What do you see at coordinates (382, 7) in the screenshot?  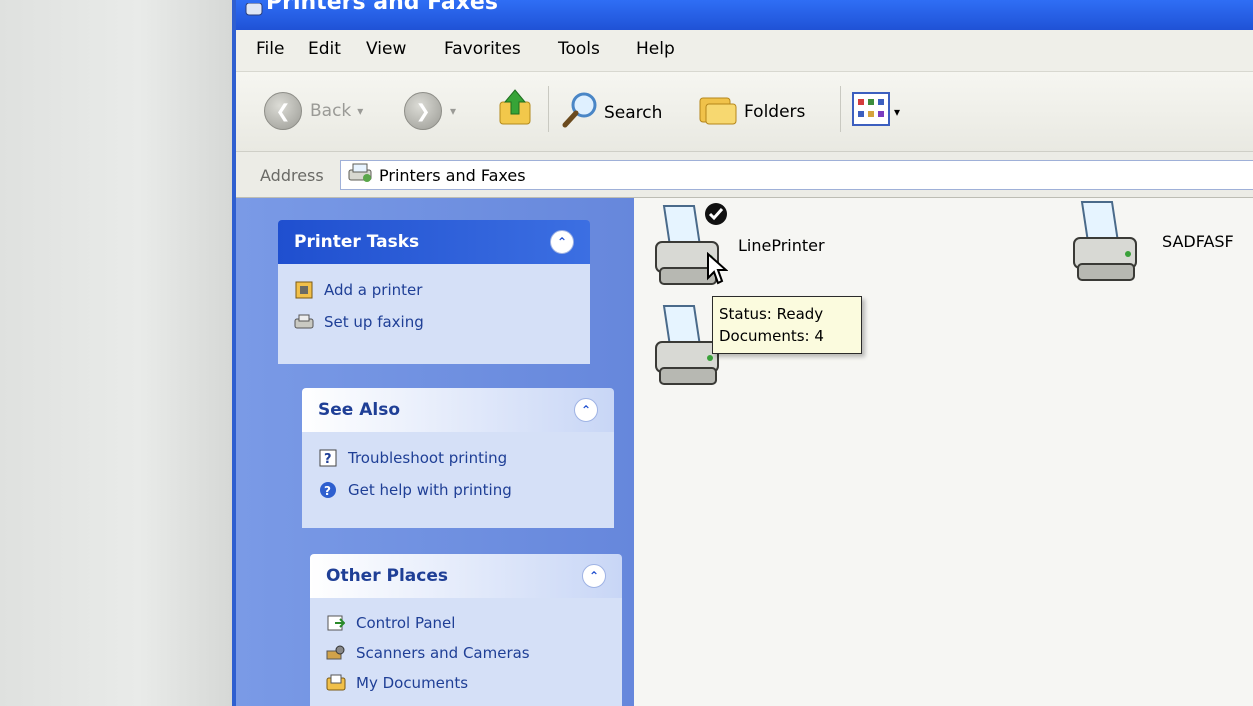 I see `window-title: Printers and Faxes` at bounding box center [382, 7].